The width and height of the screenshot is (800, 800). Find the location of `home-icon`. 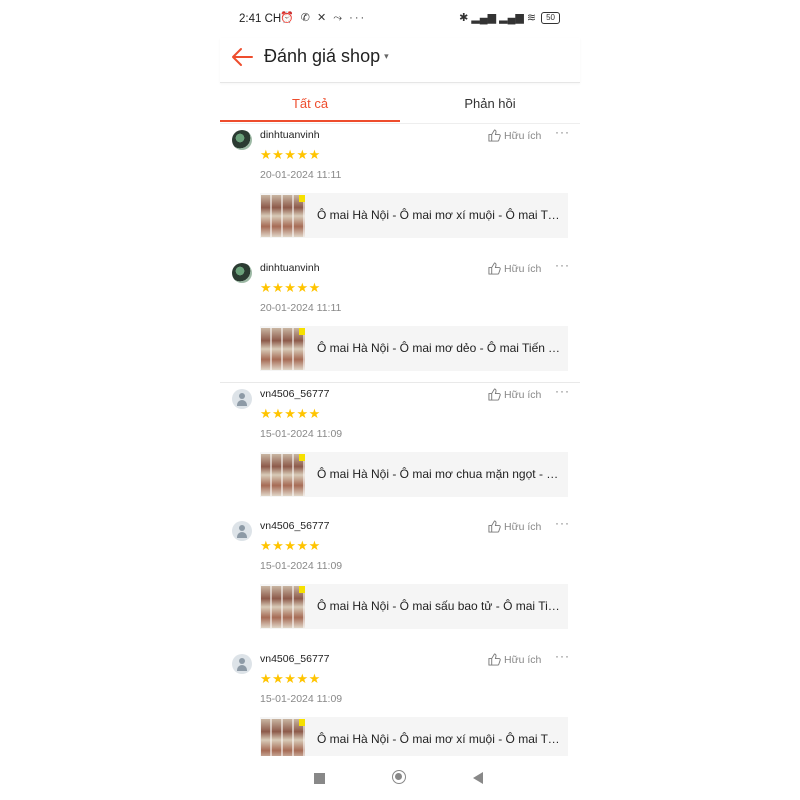

home-icon is located at coordinates (399, 777).